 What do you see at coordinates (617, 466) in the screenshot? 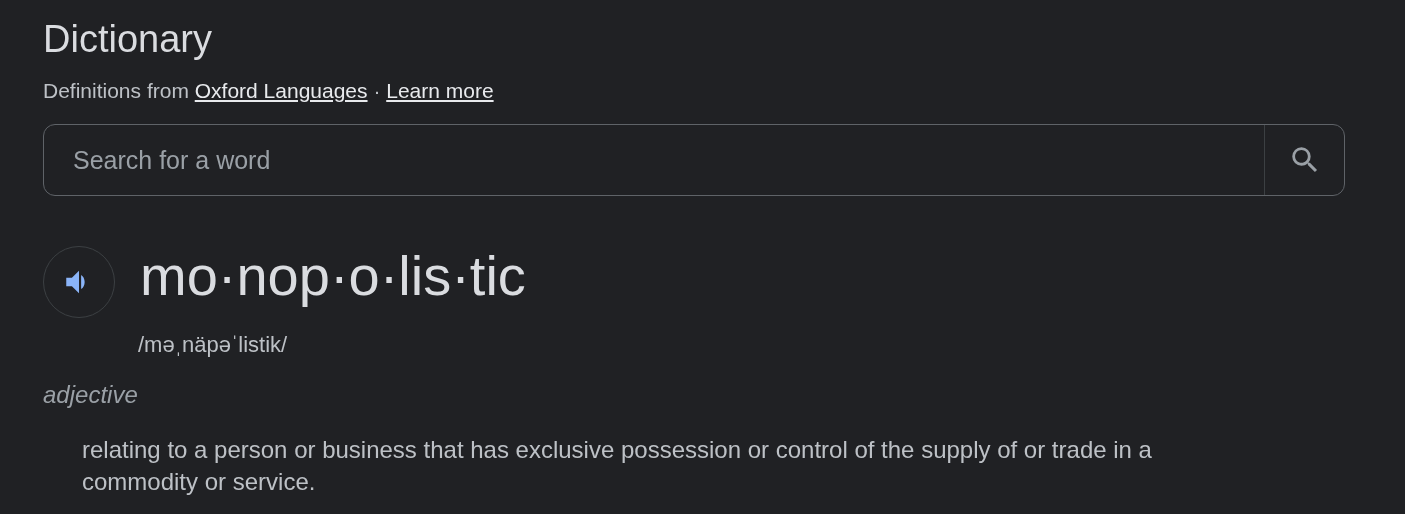
I see `definition: relating to a person or business that has exclusive possession or control of the supply of or trade in a commodity or service.` at bounding box center [617, 466].